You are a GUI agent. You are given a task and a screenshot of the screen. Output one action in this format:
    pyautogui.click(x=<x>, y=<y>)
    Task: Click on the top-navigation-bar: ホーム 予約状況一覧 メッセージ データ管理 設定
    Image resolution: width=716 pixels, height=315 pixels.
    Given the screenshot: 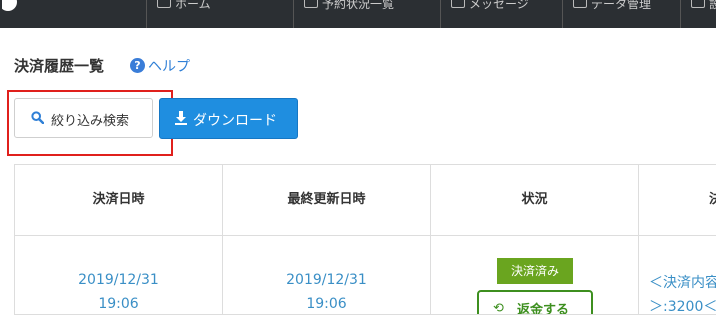 What is the action you would take?
    pyautogui.click(x=358, y=14)
    